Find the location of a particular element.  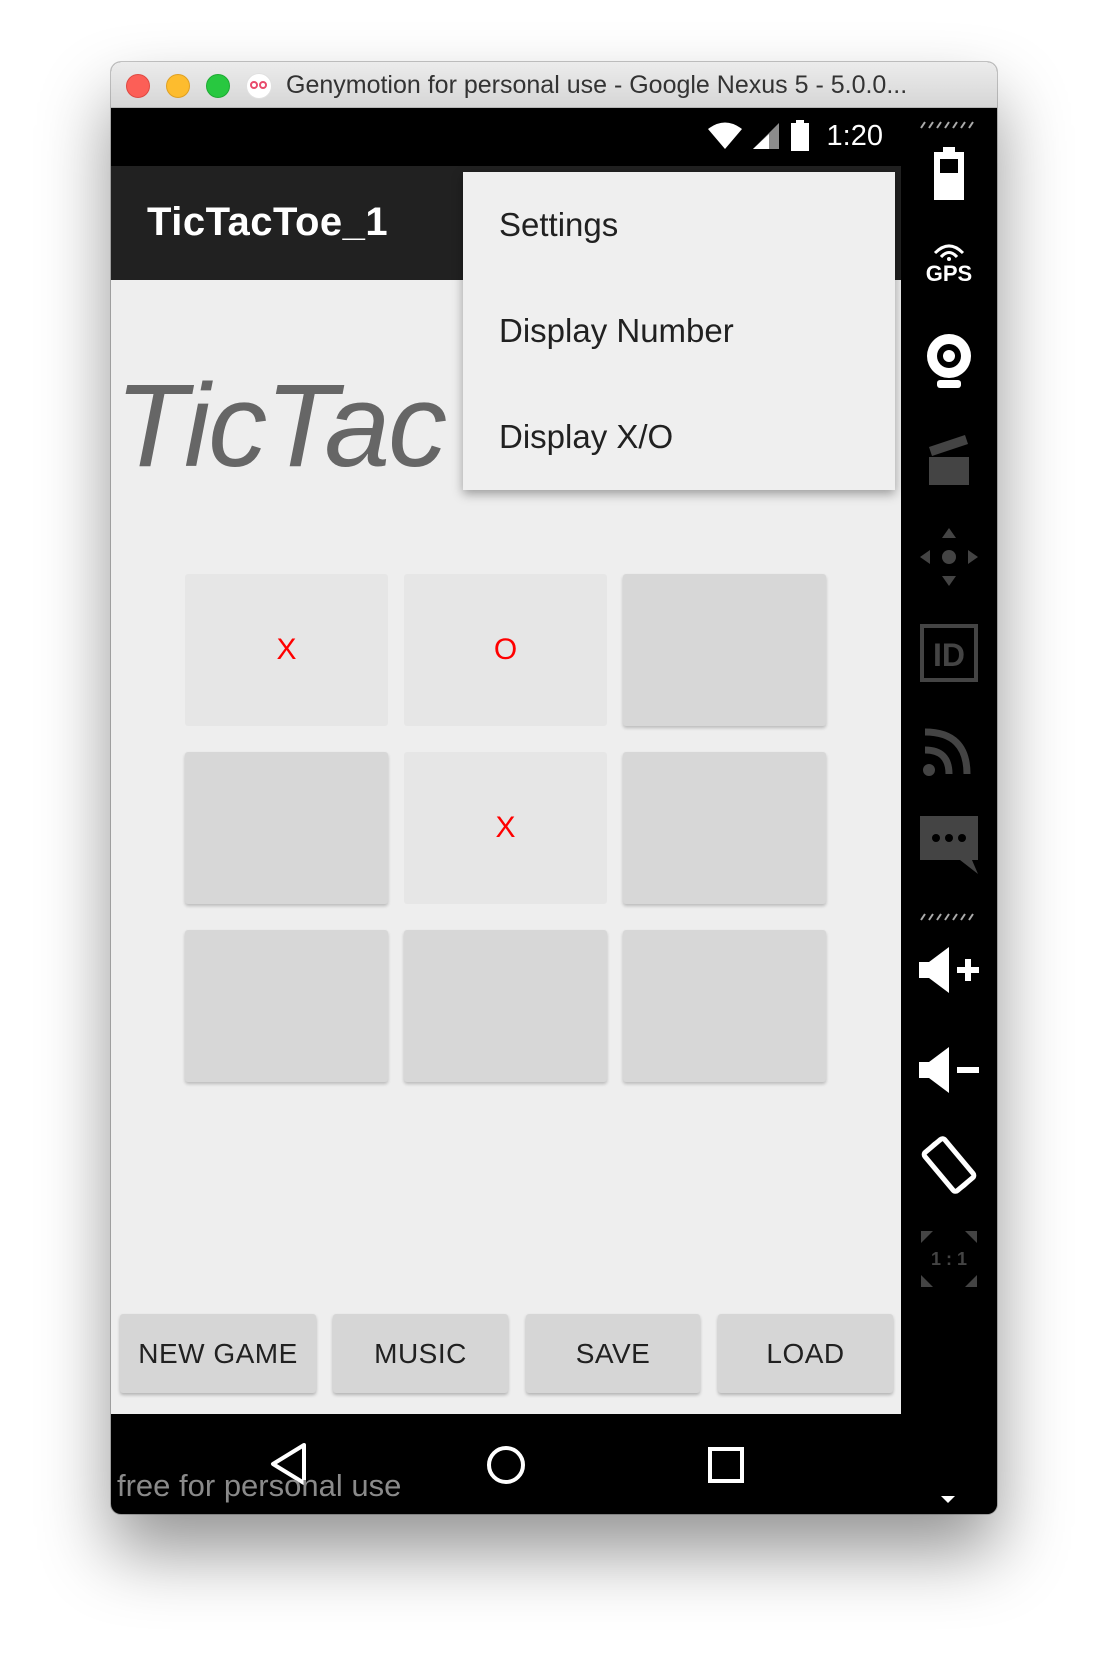

rotate-icon is located at coordinates (949, 1165).